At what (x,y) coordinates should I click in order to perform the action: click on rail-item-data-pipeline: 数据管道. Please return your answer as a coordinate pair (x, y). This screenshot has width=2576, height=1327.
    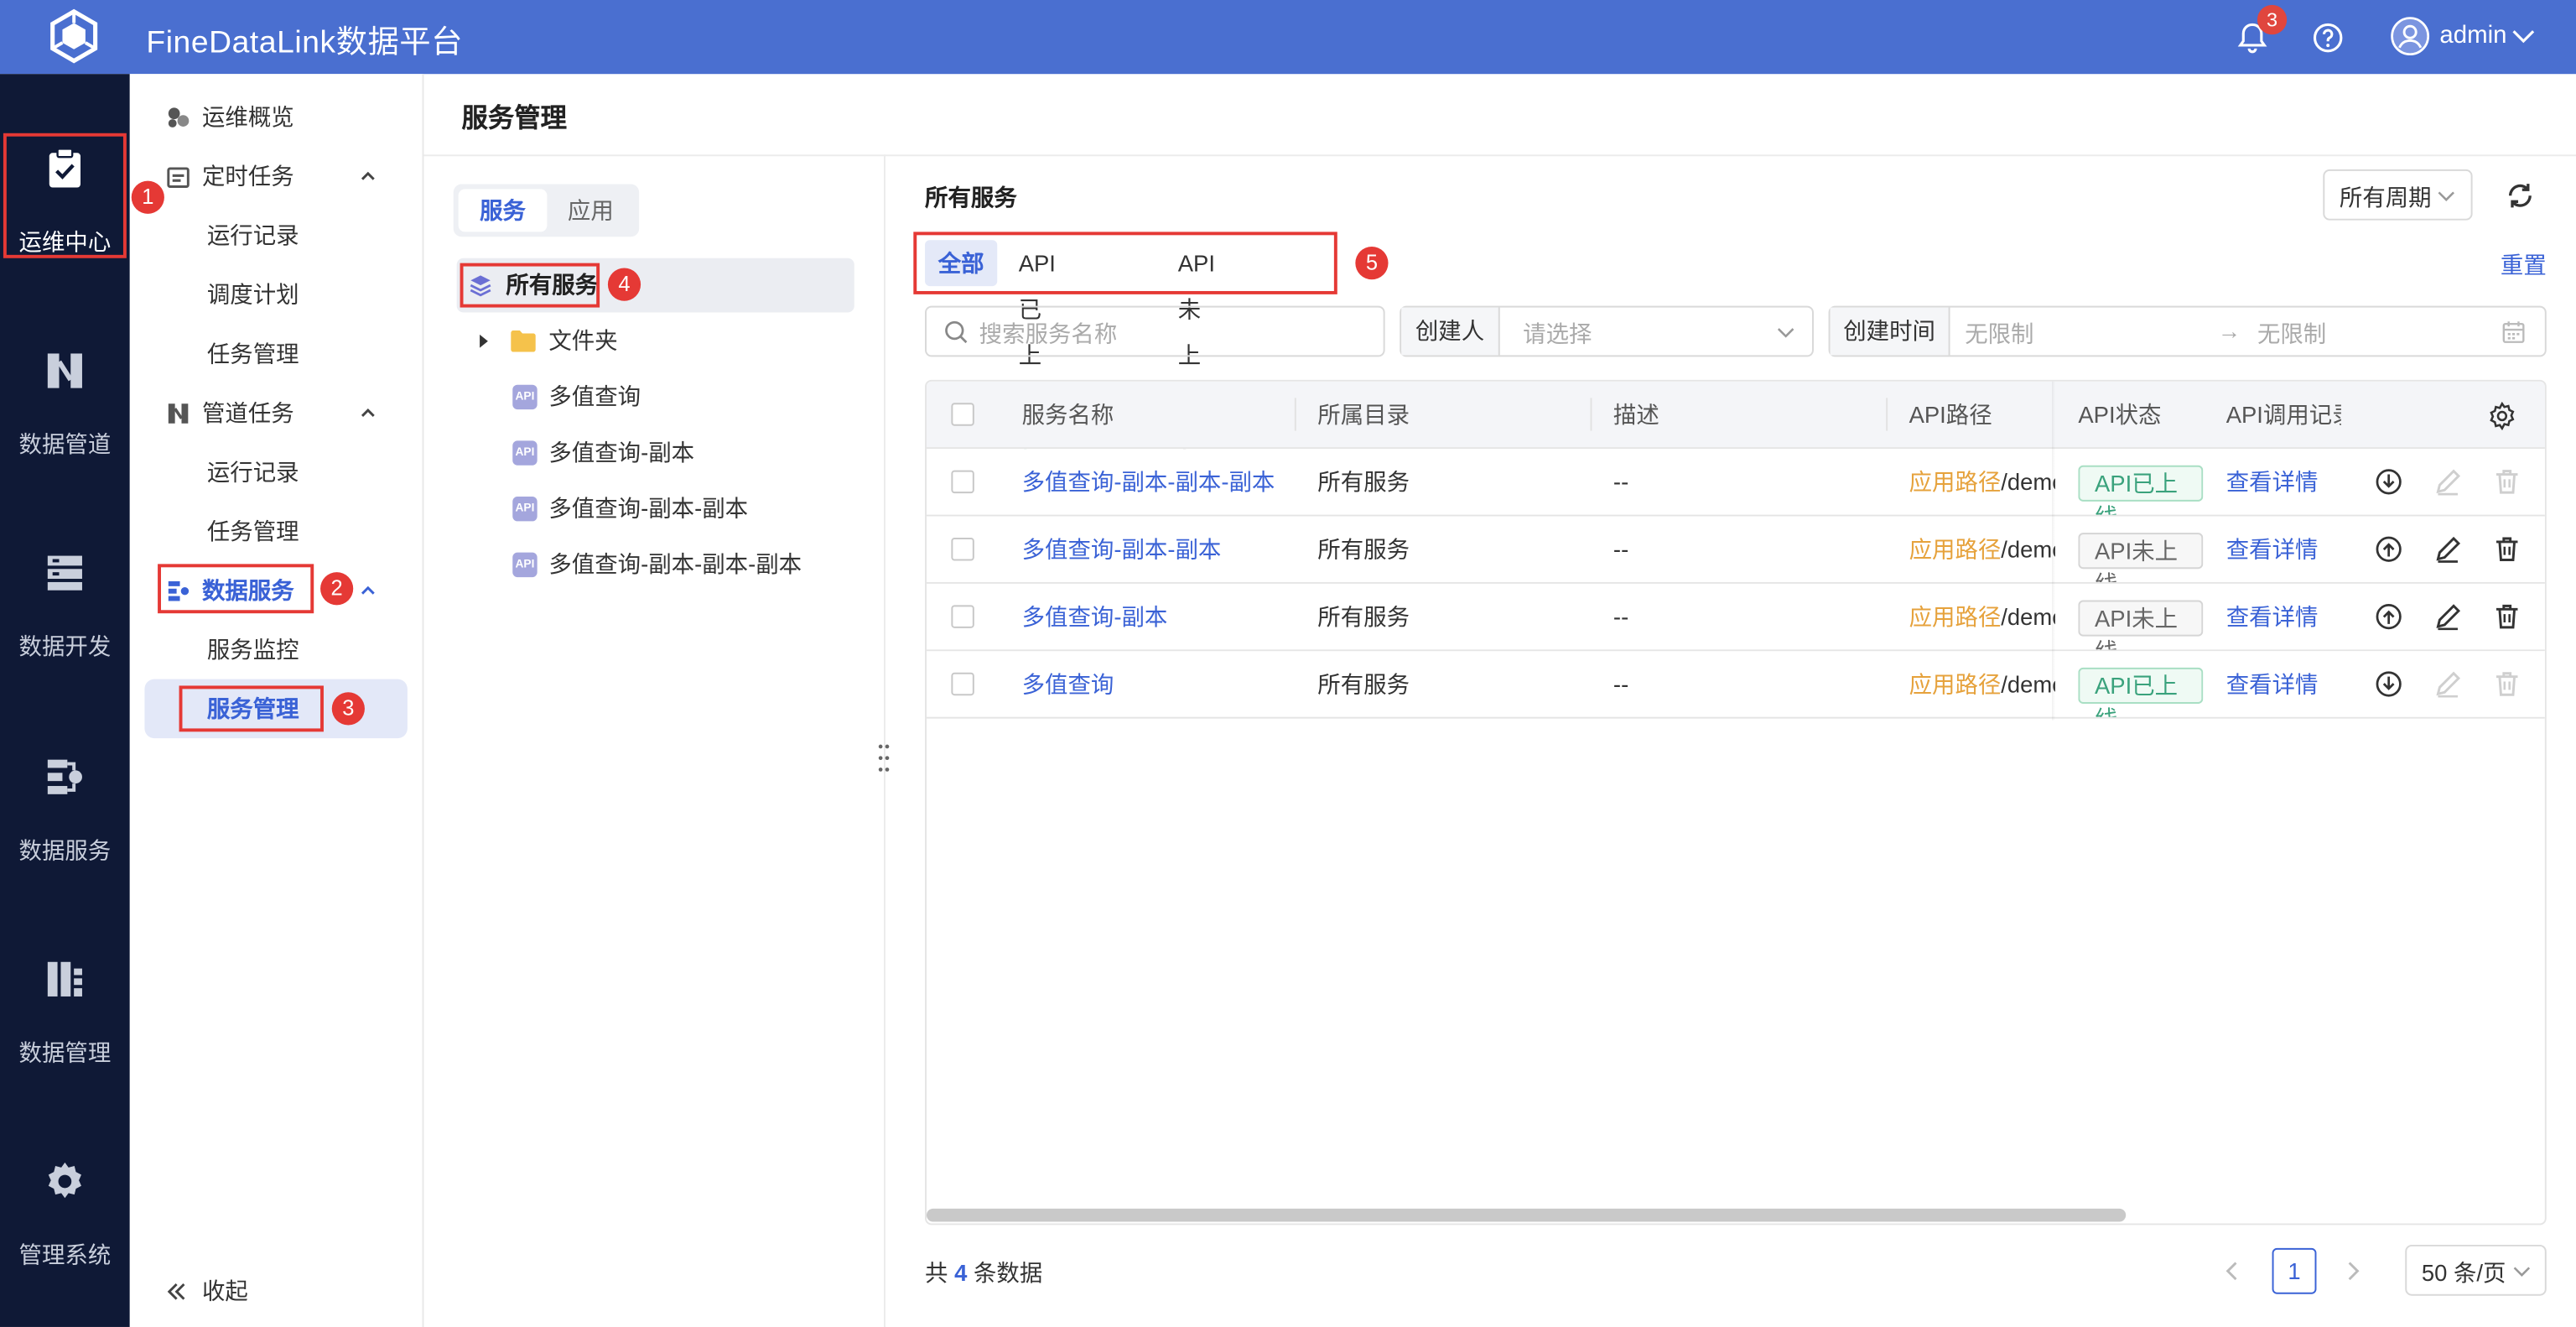
    Looking at the image, I should click on (65, 416).